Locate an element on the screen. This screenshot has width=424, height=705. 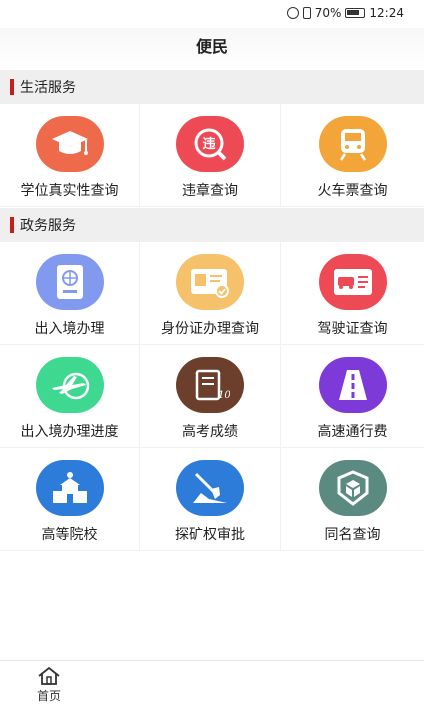
driver-license-icon is located at coordinates (352, 282).